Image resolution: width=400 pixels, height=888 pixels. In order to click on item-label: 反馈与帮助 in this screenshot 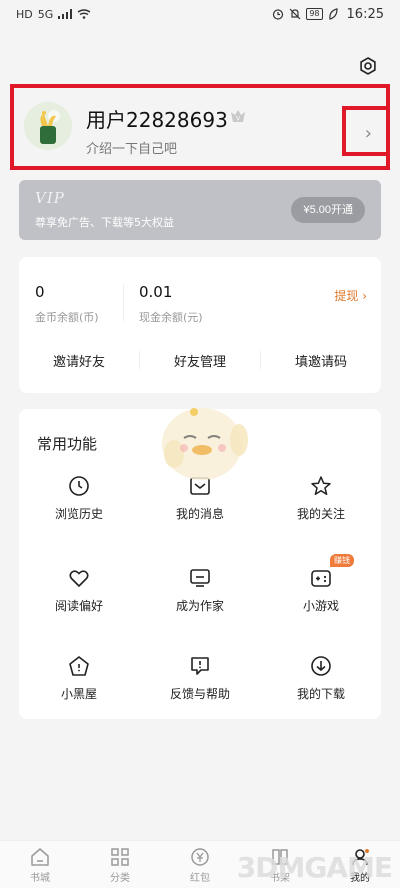, I will do `click(199, 694)`.